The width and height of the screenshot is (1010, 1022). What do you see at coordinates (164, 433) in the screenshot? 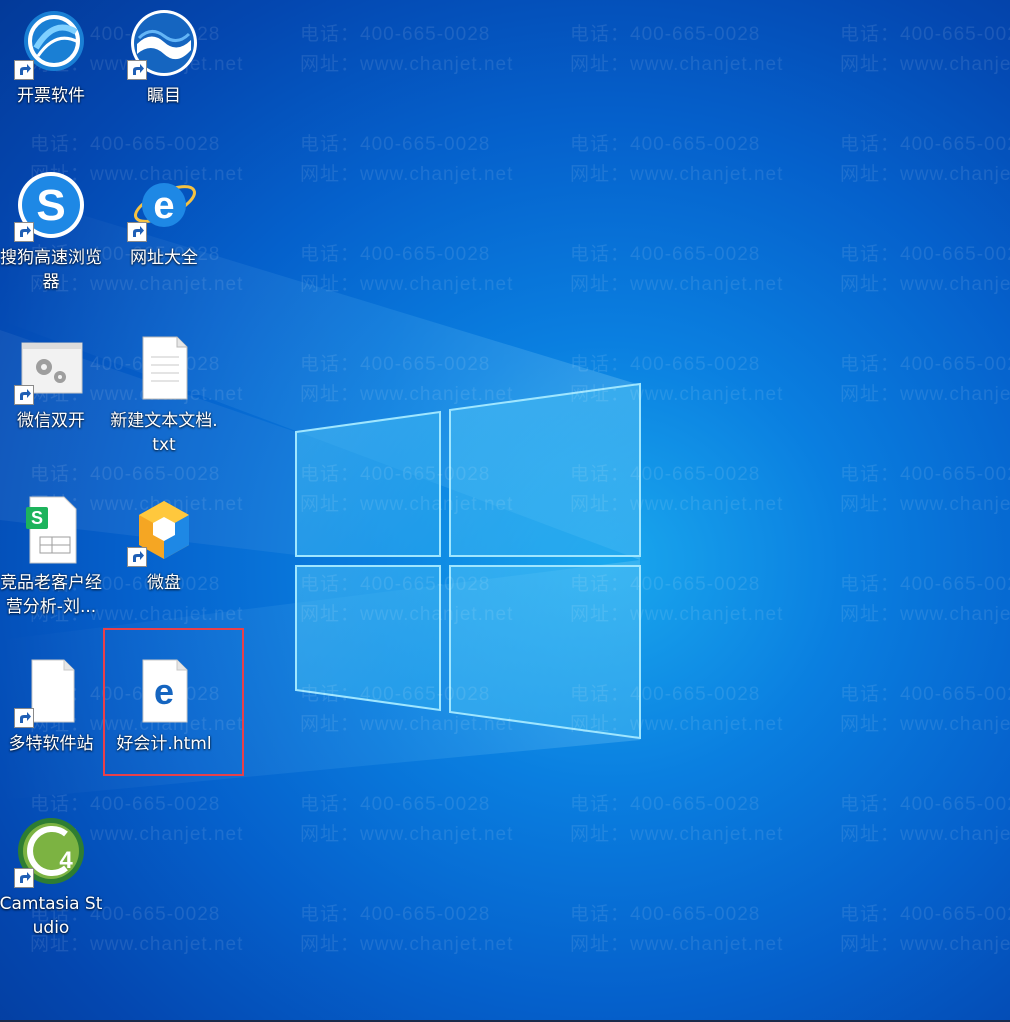
I see `icon-label: 新建文本文档.txt` at bounding box center [164, 433].